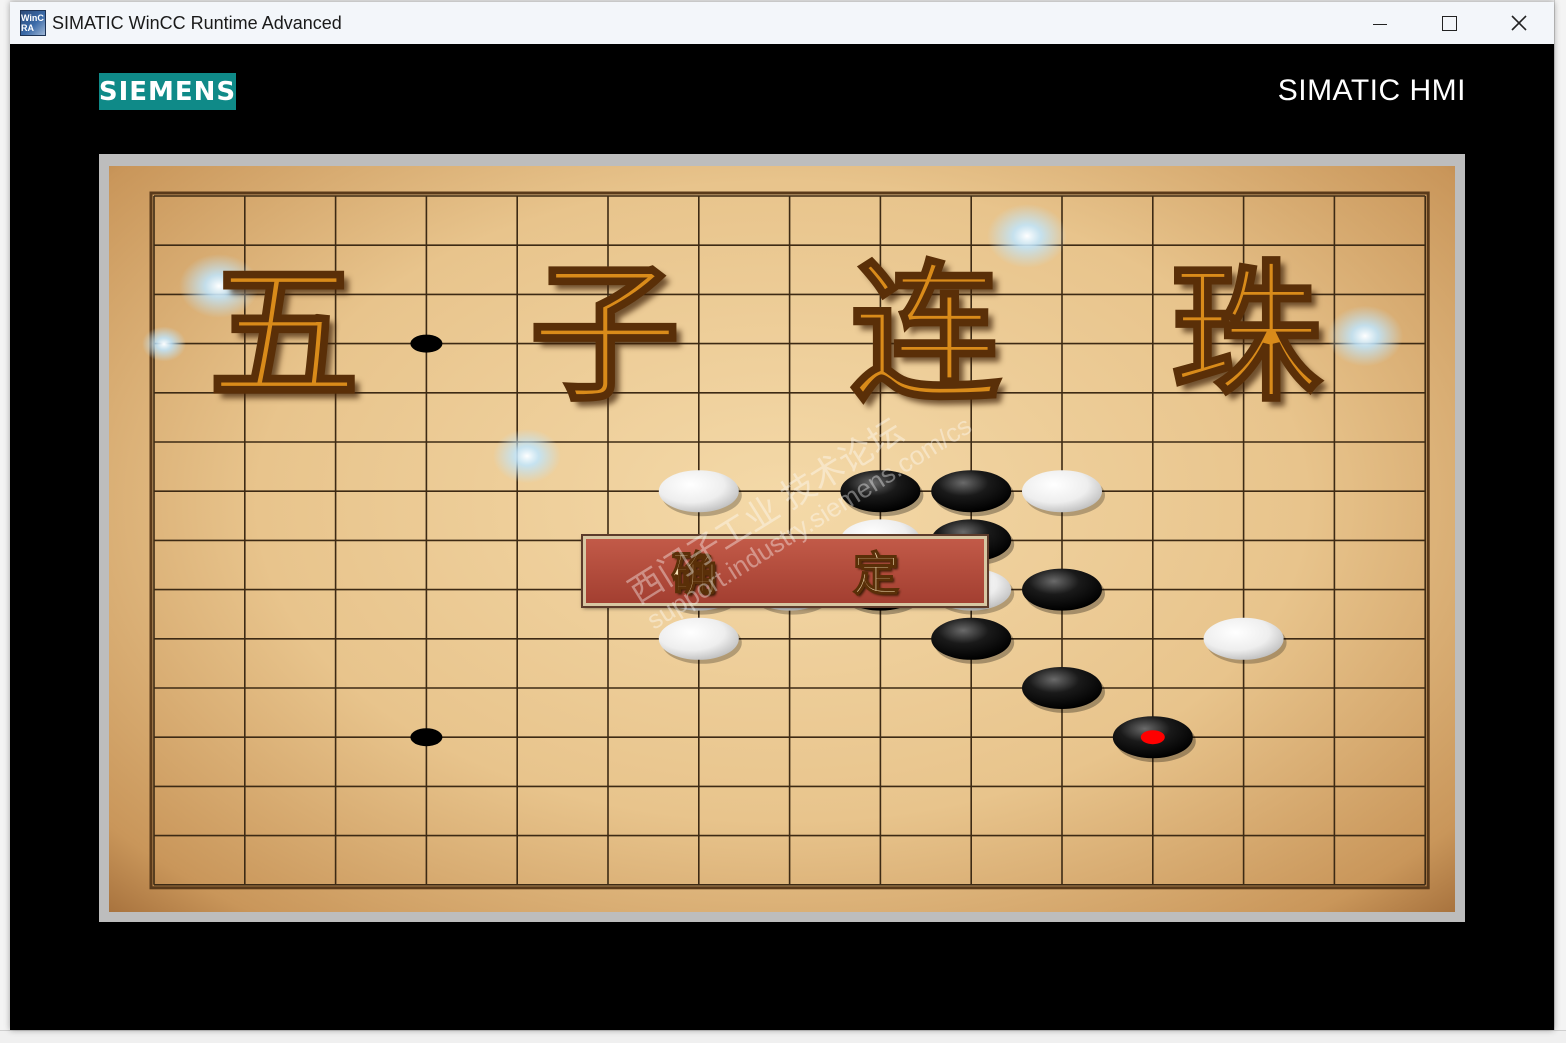 The height and width of the screenshot is (1043, 1566). Describe the element at coordinates (768, 329) in the screenshot. I see `game-title: 五 子 连 珠` at that location.